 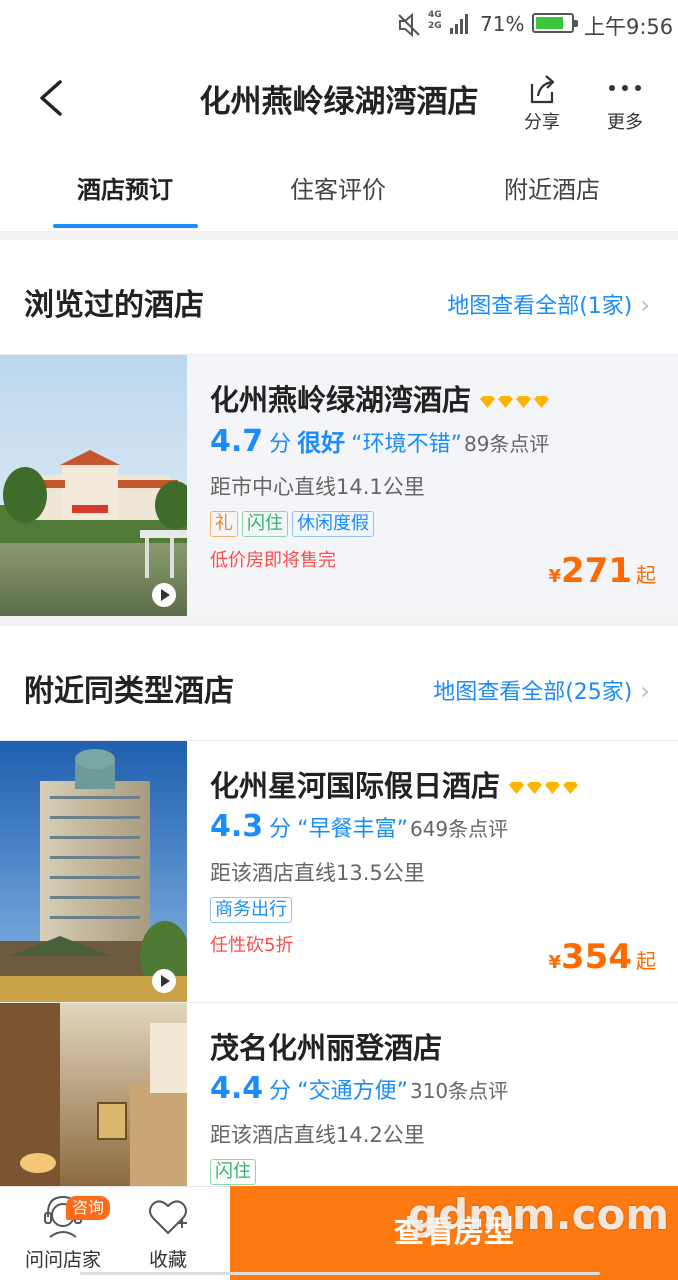 I want to click on section-title: 浏览过的酒店, so click(x=114, y=305).